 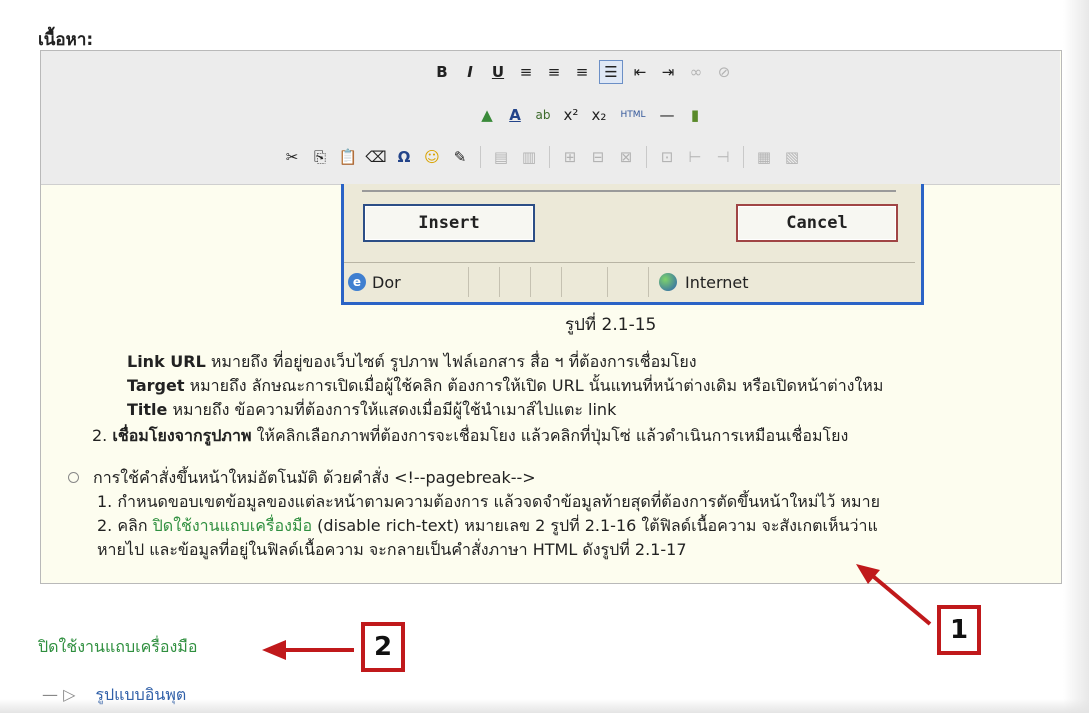 I want to click on status-zone: Internet, so click(x=699, y=282).